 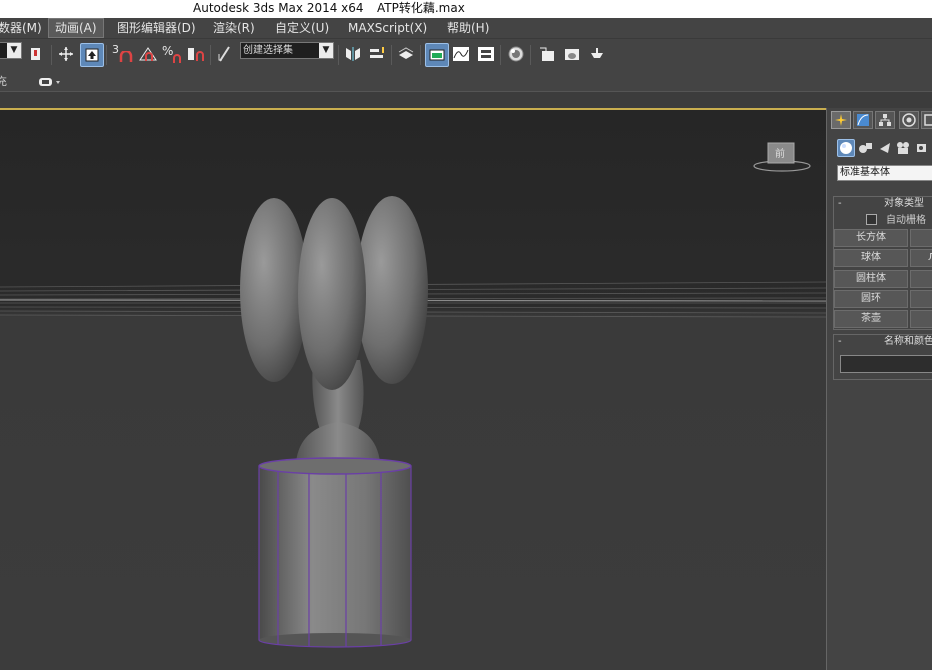 What do you see at coordinates (516, 54) in the screenshot?
I see `material-editor-icon` at bounding box center [516, 54].